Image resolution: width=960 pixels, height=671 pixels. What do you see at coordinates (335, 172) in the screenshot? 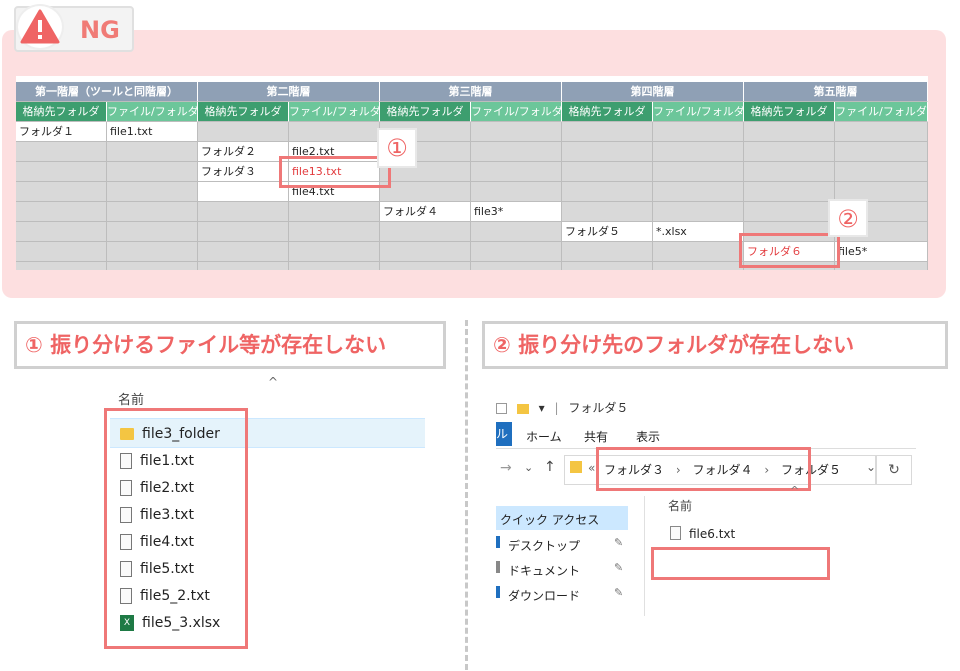
I see `highlight-missing-file` at bounding box center [335, 172].